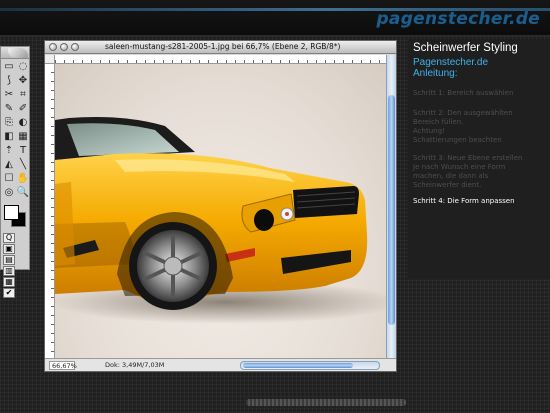 This screenshot has height=413, width=550. I want to click on horizontal-ruler, so click(221, 59).